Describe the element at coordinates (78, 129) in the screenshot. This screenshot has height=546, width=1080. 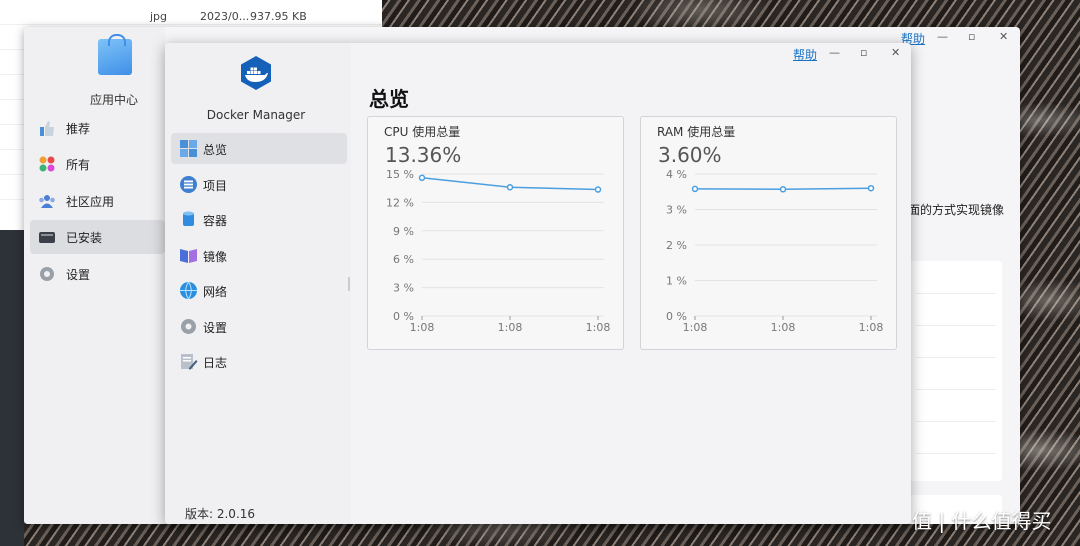
I see `sidebar-item-label: 推荐` at that location.